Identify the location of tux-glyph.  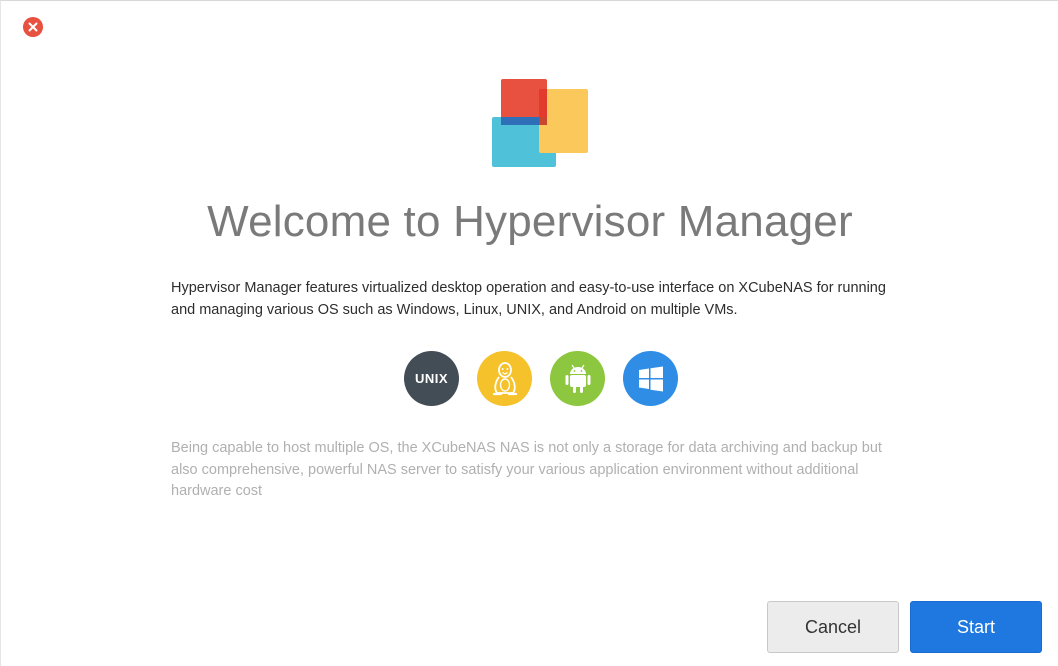
(504, 378).